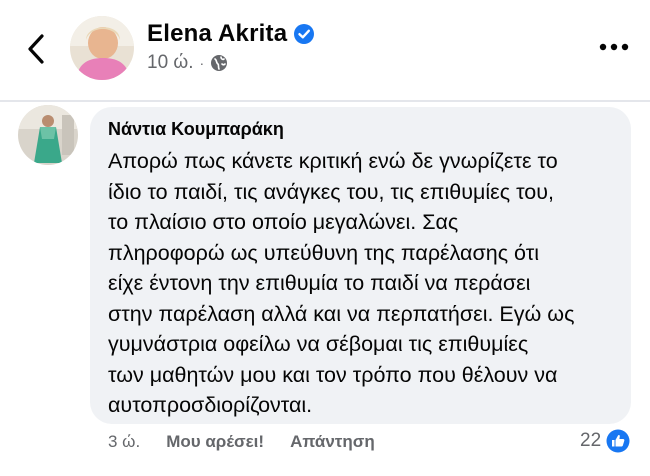 The width and height of the screenshot is (650, 476). I want to click on chevron-left-icon, so click(36, 49).